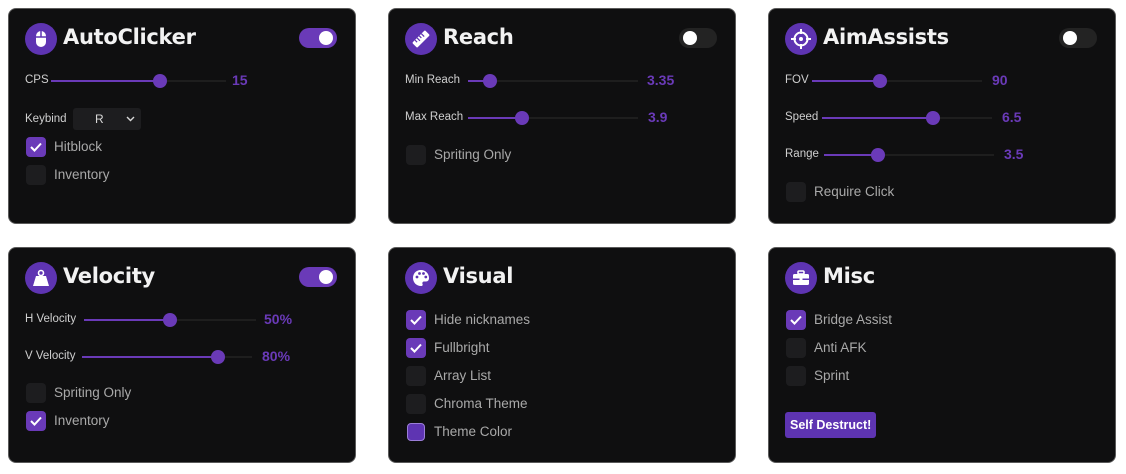  I want to click on palette-icon, so click(421, 278).